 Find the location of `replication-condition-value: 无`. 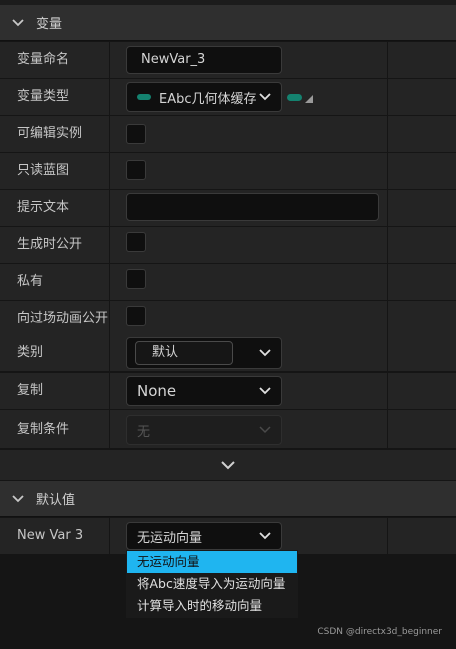

replication-condition-value: 无 is located at coordinates (144, 432).